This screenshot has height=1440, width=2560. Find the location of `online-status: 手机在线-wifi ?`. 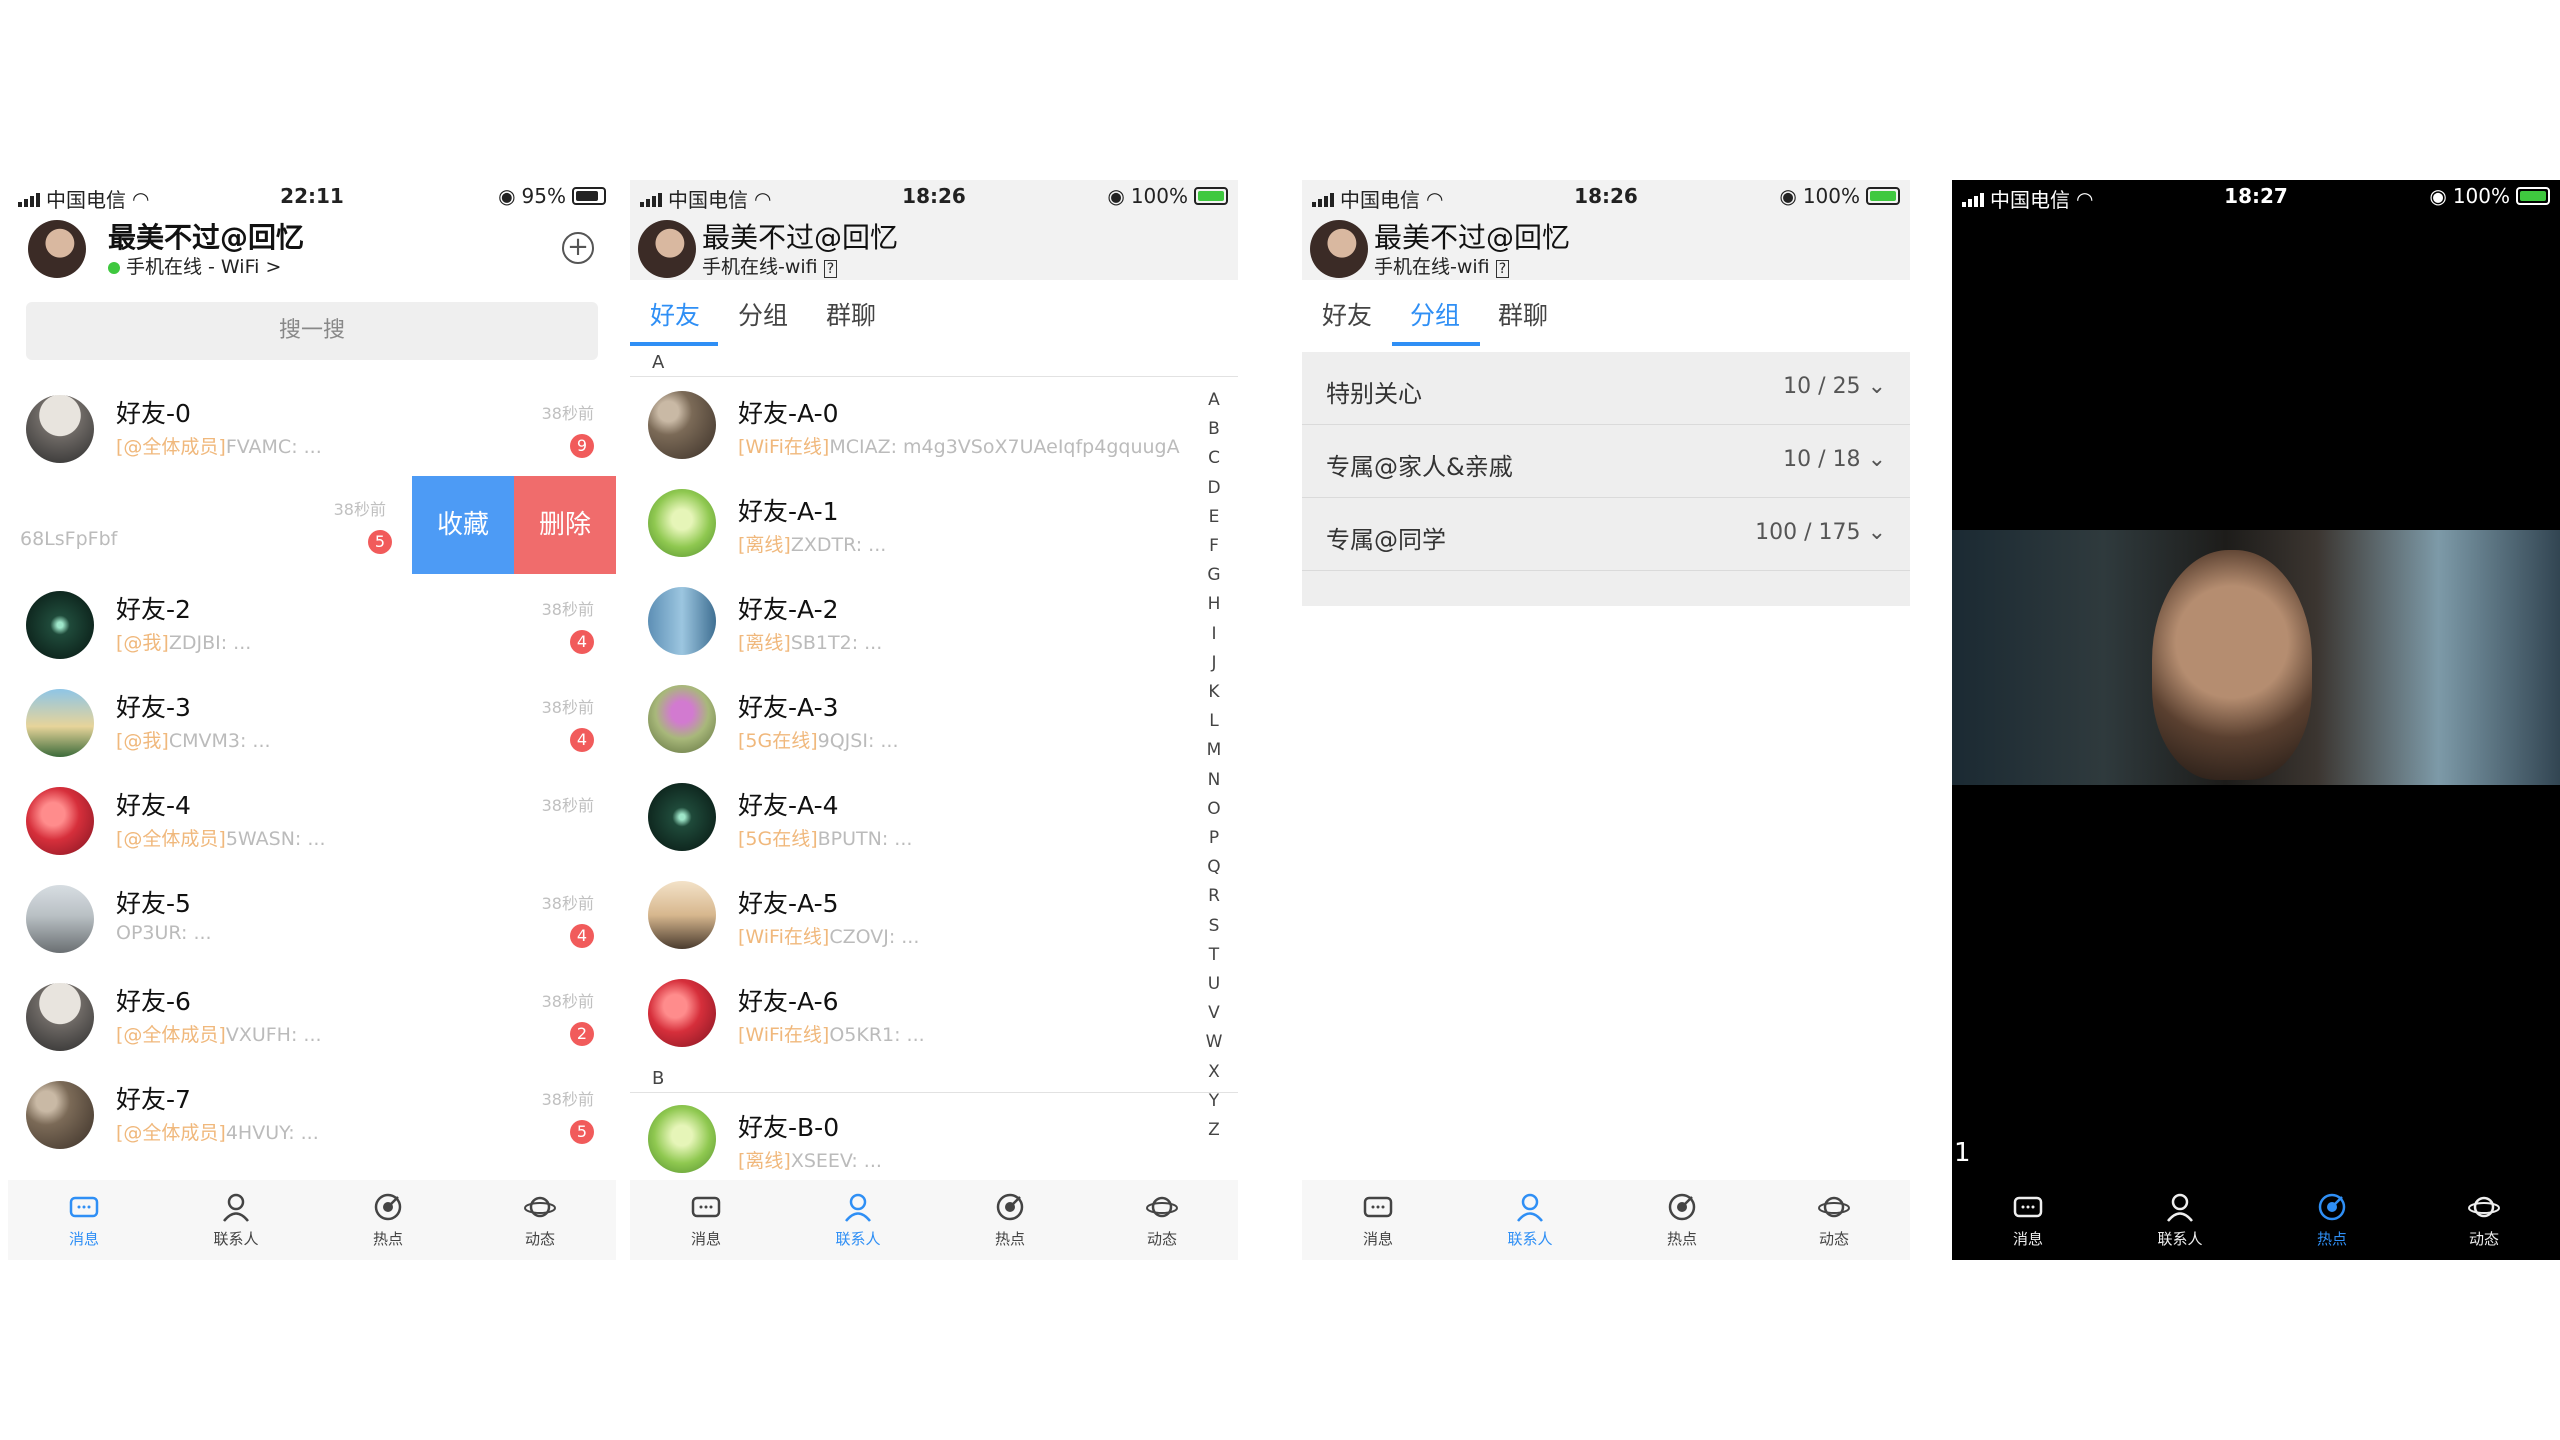

online-status: 手机在线-wifi ? is located at coordinates (1442, 265).